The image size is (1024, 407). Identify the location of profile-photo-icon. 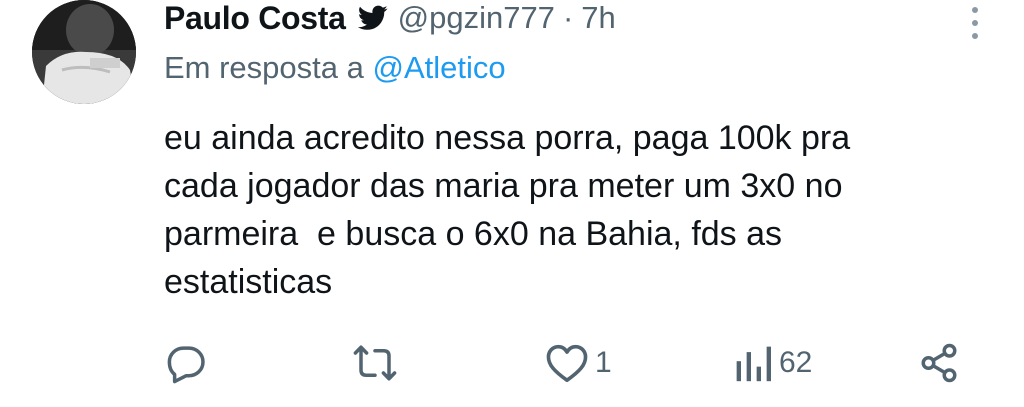
(84, 52).